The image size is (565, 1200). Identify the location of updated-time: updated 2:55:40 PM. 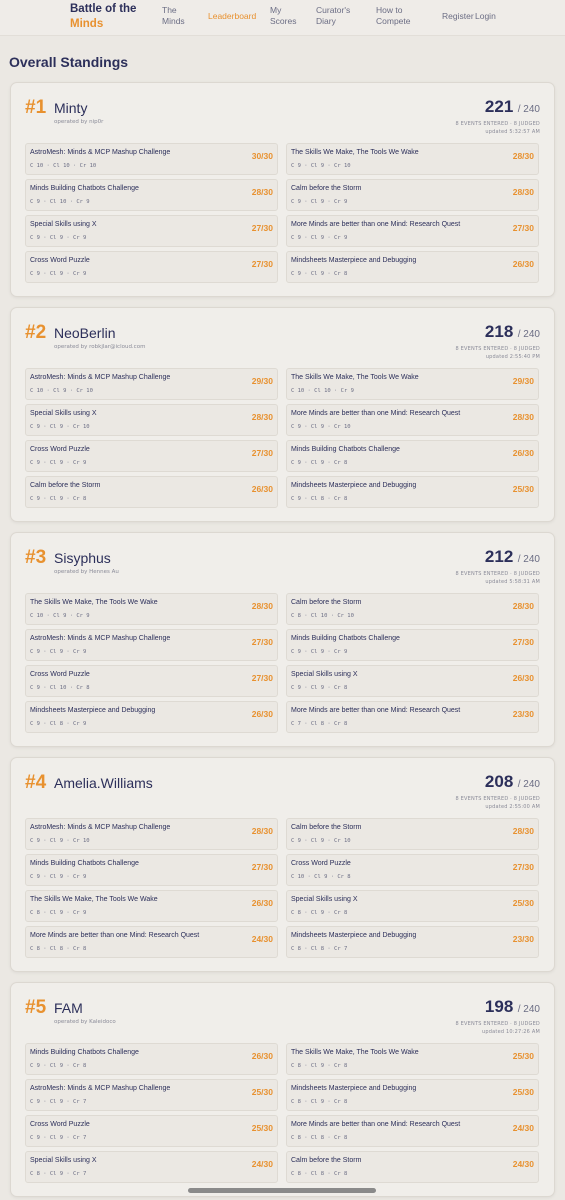
(512, 357).